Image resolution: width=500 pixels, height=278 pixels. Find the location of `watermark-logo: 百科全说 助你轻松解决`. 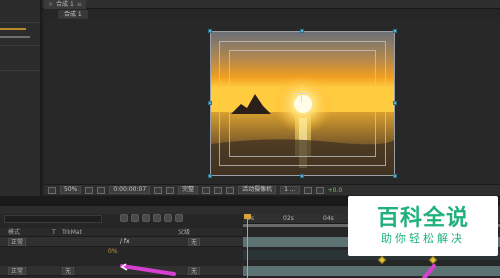

watermark-logo: 百科全说 助你轻松解决 is located at coordinates (423, 226).